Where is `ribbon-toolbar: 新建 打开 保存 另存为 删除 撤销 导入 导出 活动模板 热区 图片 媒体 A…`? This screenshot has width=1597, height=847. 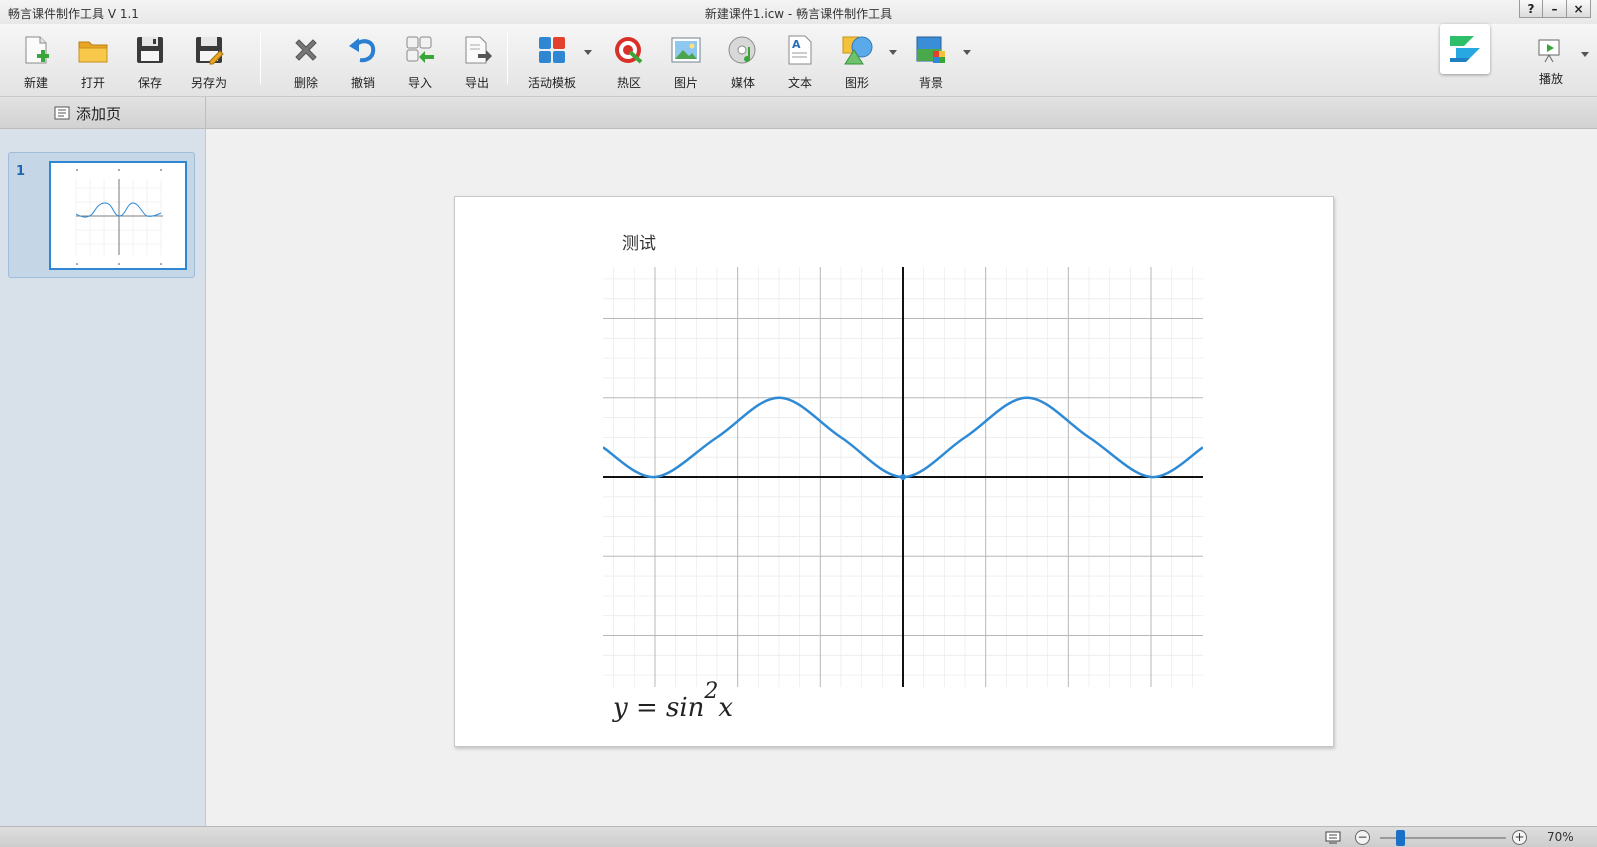 ribbon-toolbar: 新建 打开 保存 另存为 删除 撤销 导入 导出 活动模板 热区 图片 媒体 A… is located at coordinates (798, 60).